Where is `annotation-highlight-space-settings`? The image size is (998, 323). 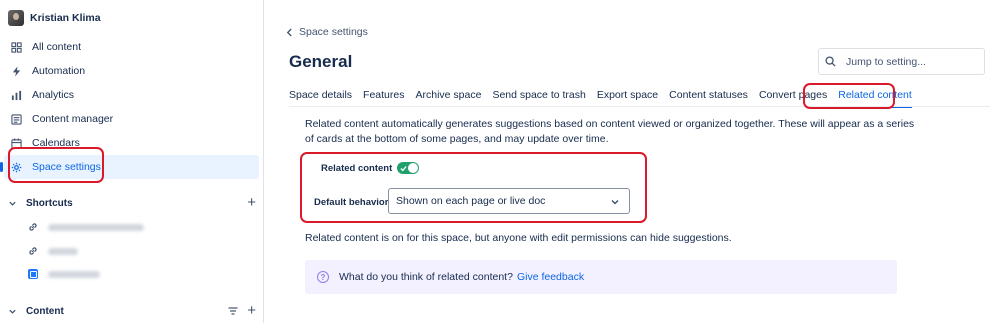
annotation-highlight-space-settings is located at coordinates (56, 165).